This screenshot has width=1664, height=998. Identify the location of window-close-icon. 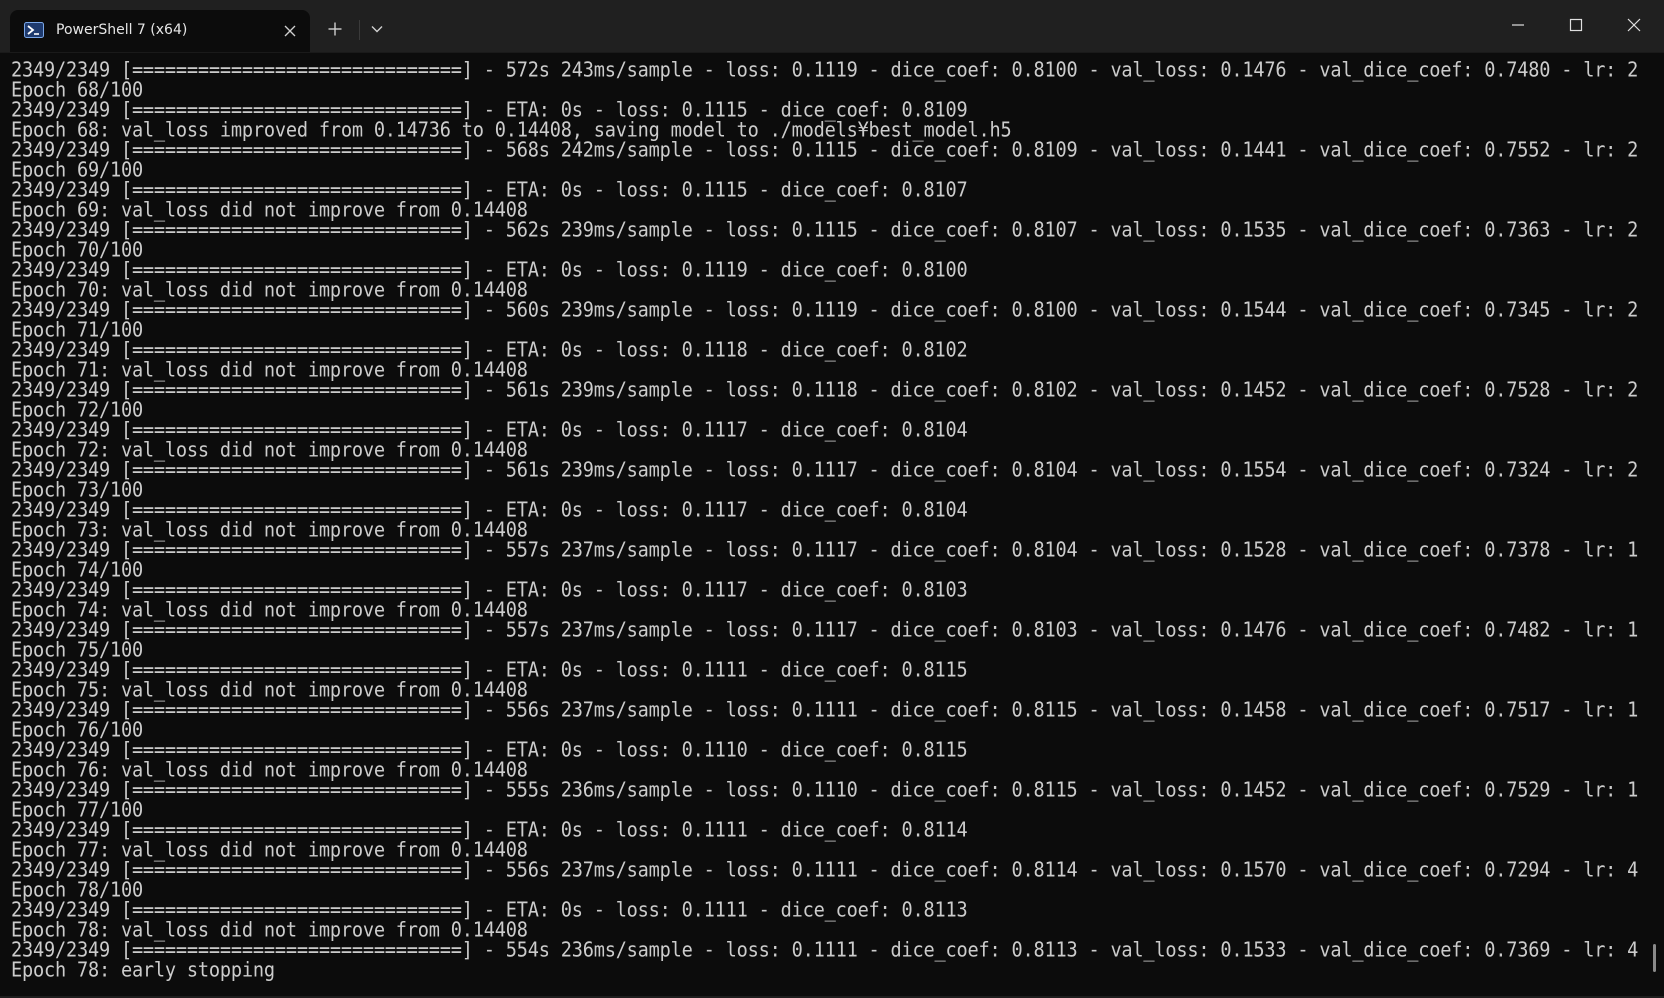
(1634, 25).